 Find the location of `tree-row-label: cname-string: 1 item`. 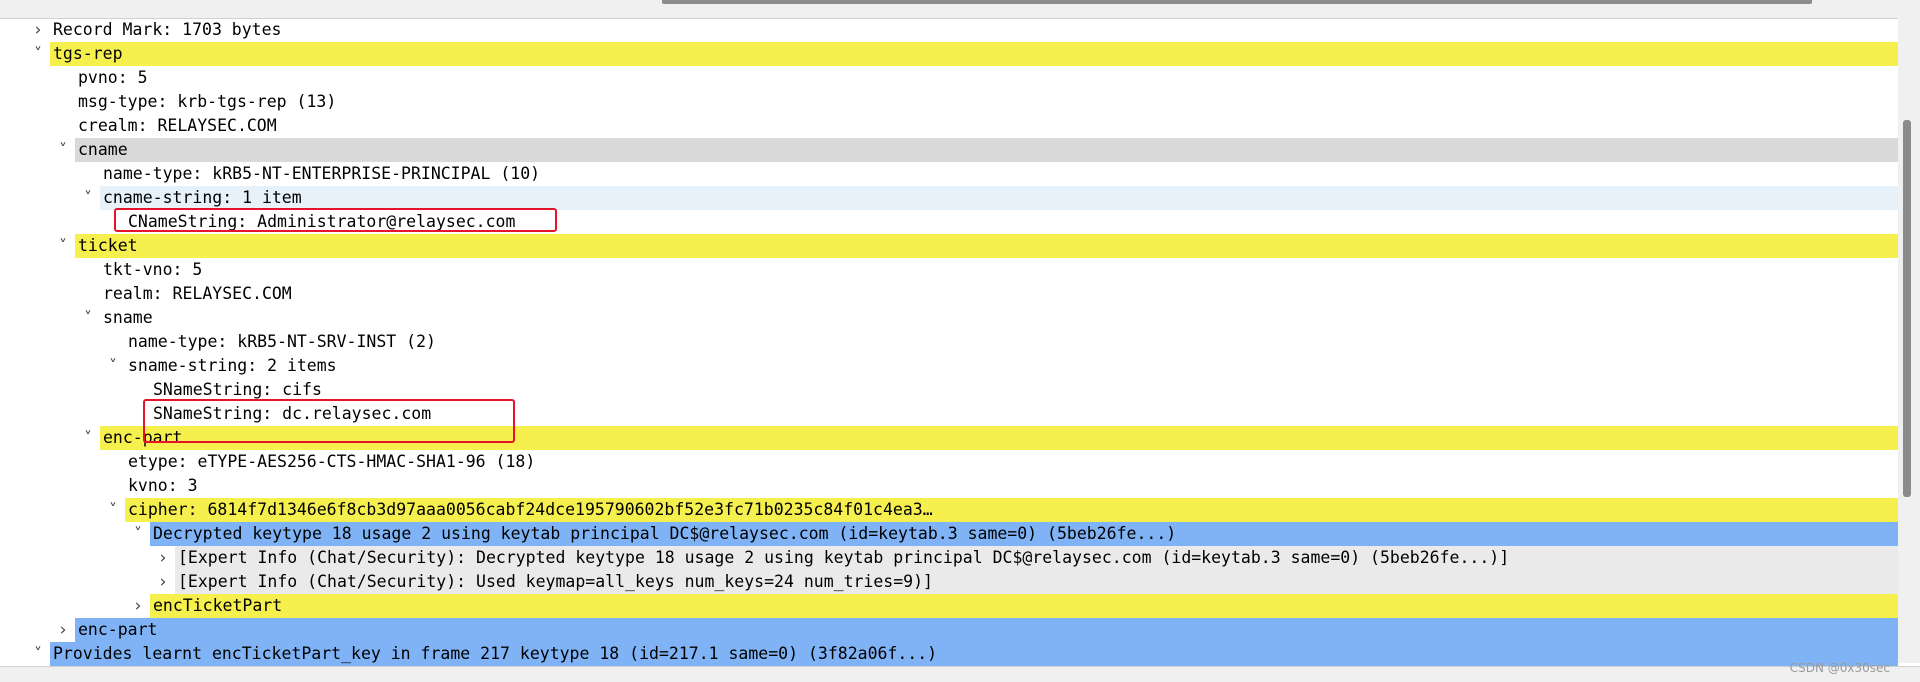

tree-row-label: cname-string: 1 item is located at coordinates (202, 197).